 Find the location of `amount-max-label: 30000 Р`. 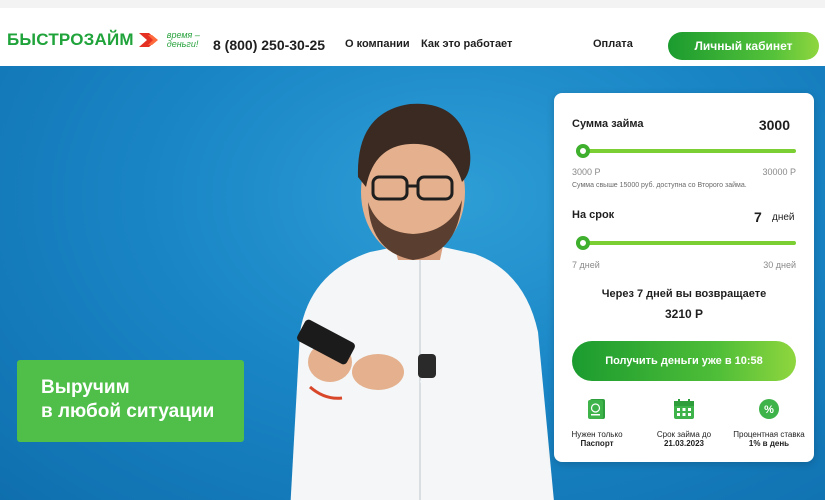

amount-max-label: 30000 Р is located at coordinates (779, 172).